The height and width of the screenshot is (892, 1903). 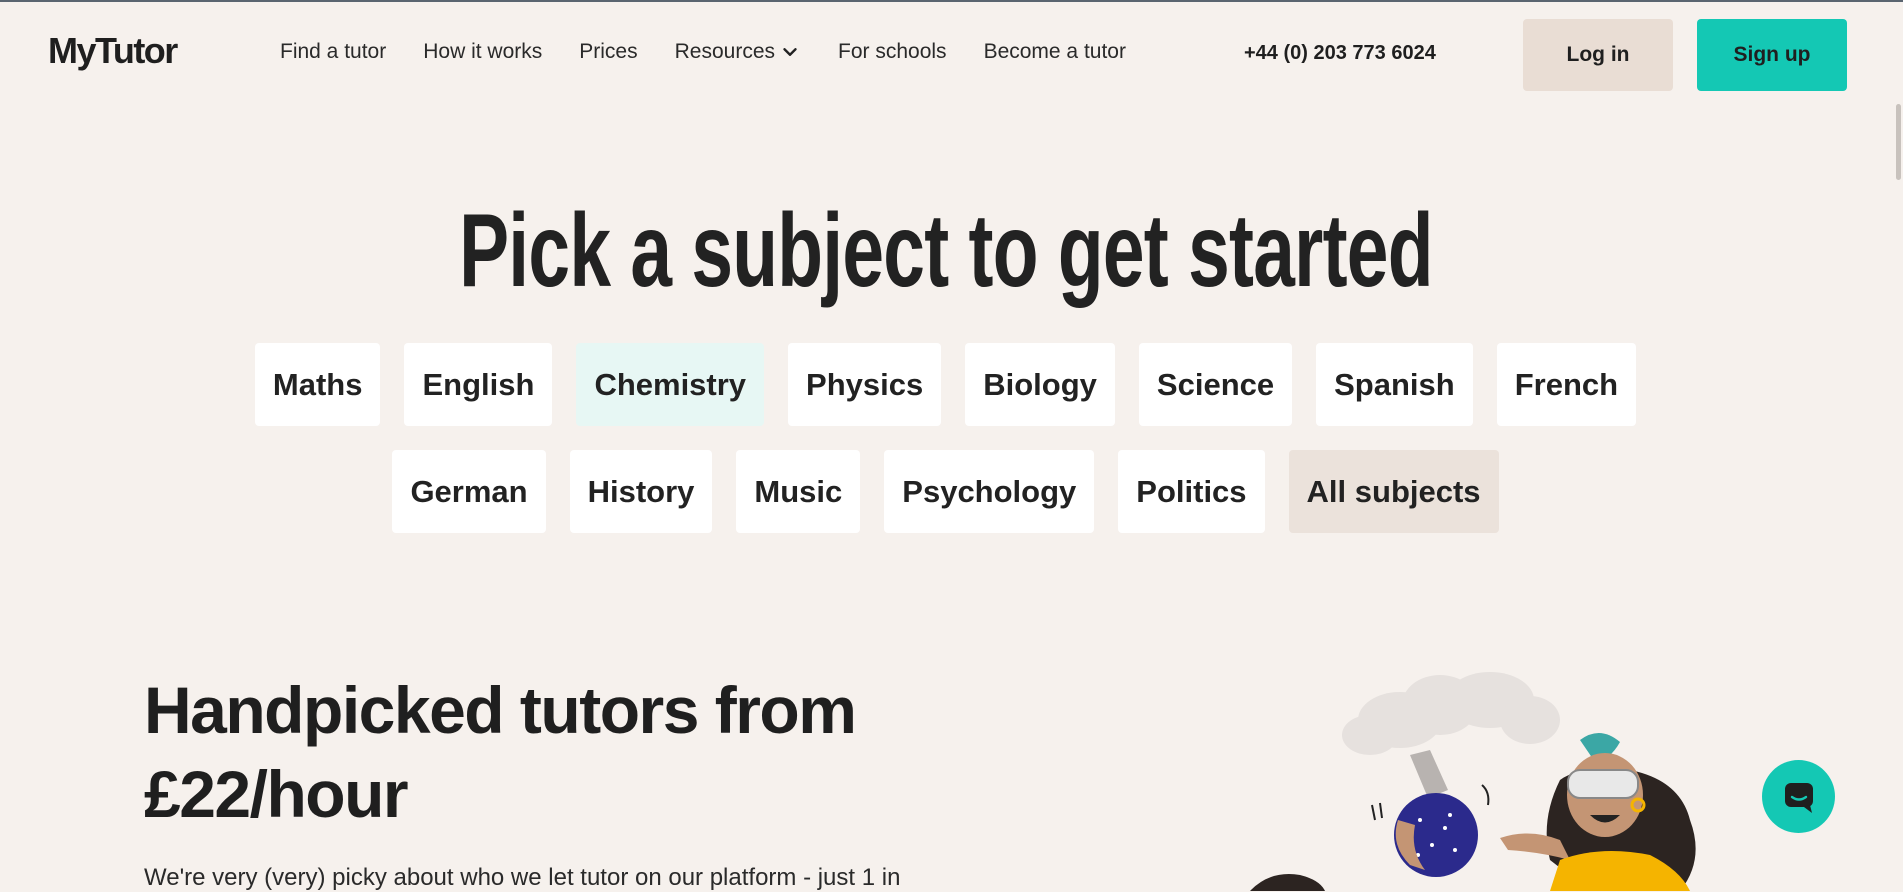 I want to click on subject-chip-politics: Politics, so click(x=1191, y=491).